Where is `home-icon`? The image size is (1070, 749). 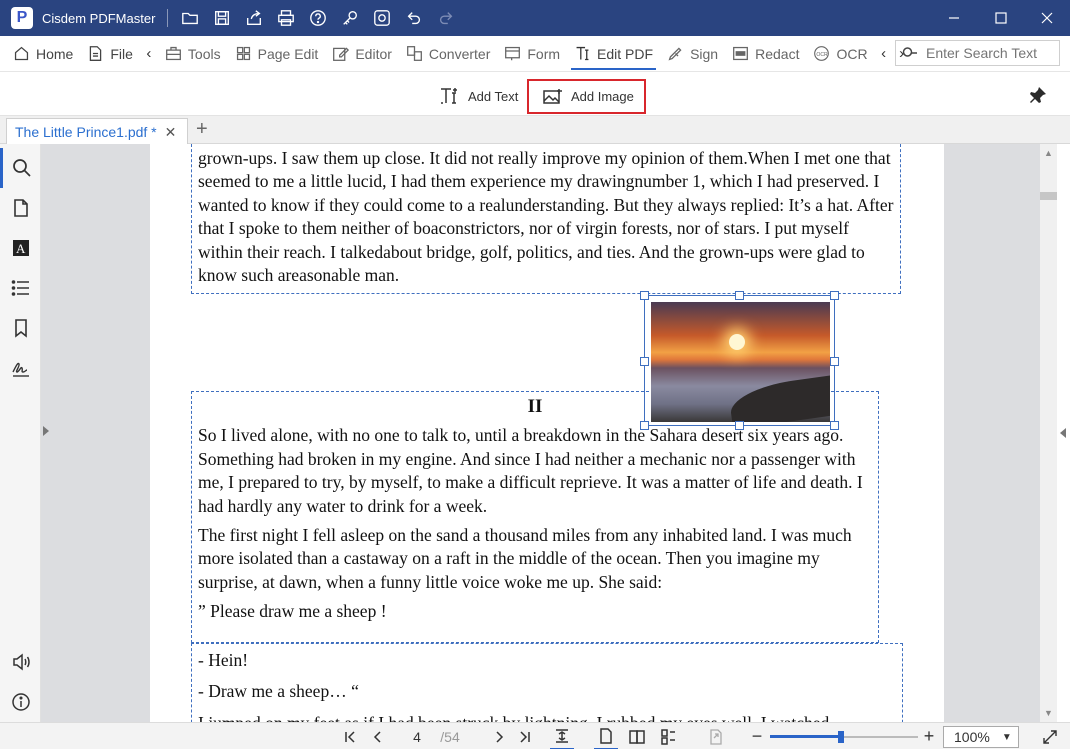 home-icon is located at coordinates (21, 53).